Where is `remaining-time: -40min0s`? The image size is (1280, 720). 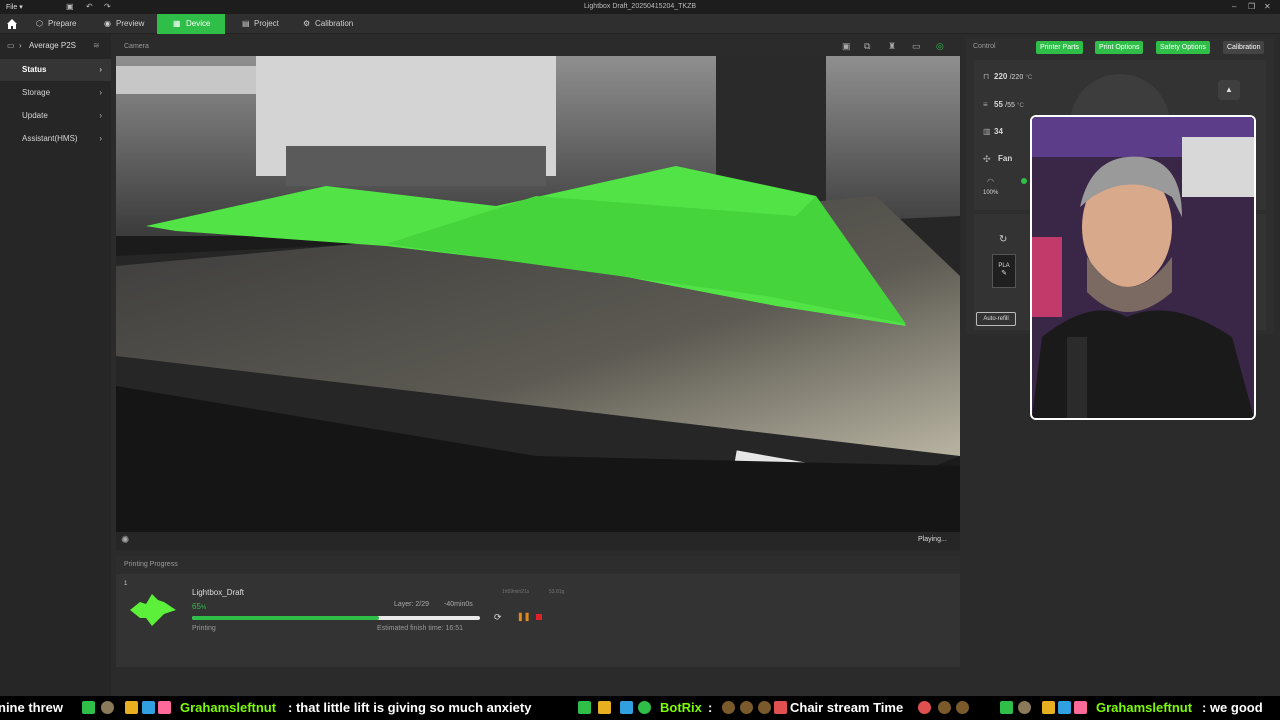 remaining-time: -40min0s is located at coordinates (458, 604).